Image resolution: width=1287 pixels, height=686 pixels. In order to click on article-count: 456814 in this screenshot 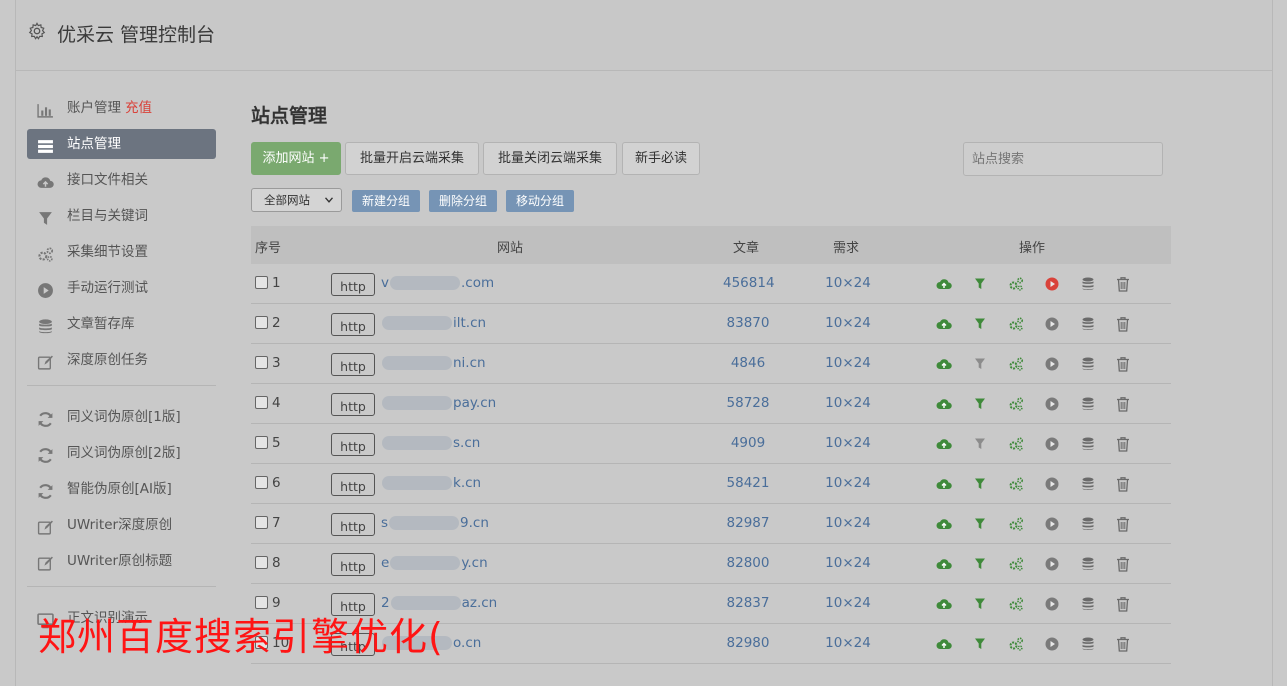, I will do `click(749, 283)`.